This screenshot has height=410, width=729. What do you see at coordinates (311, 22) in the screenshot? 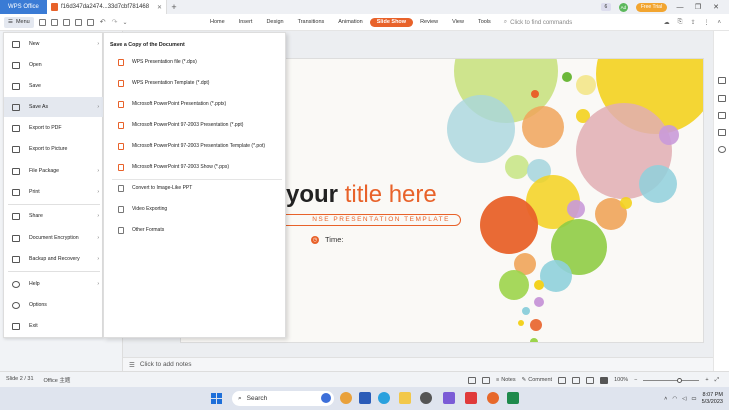
I see `tab-transitions: Transitions` at bounding box center [311, 22].